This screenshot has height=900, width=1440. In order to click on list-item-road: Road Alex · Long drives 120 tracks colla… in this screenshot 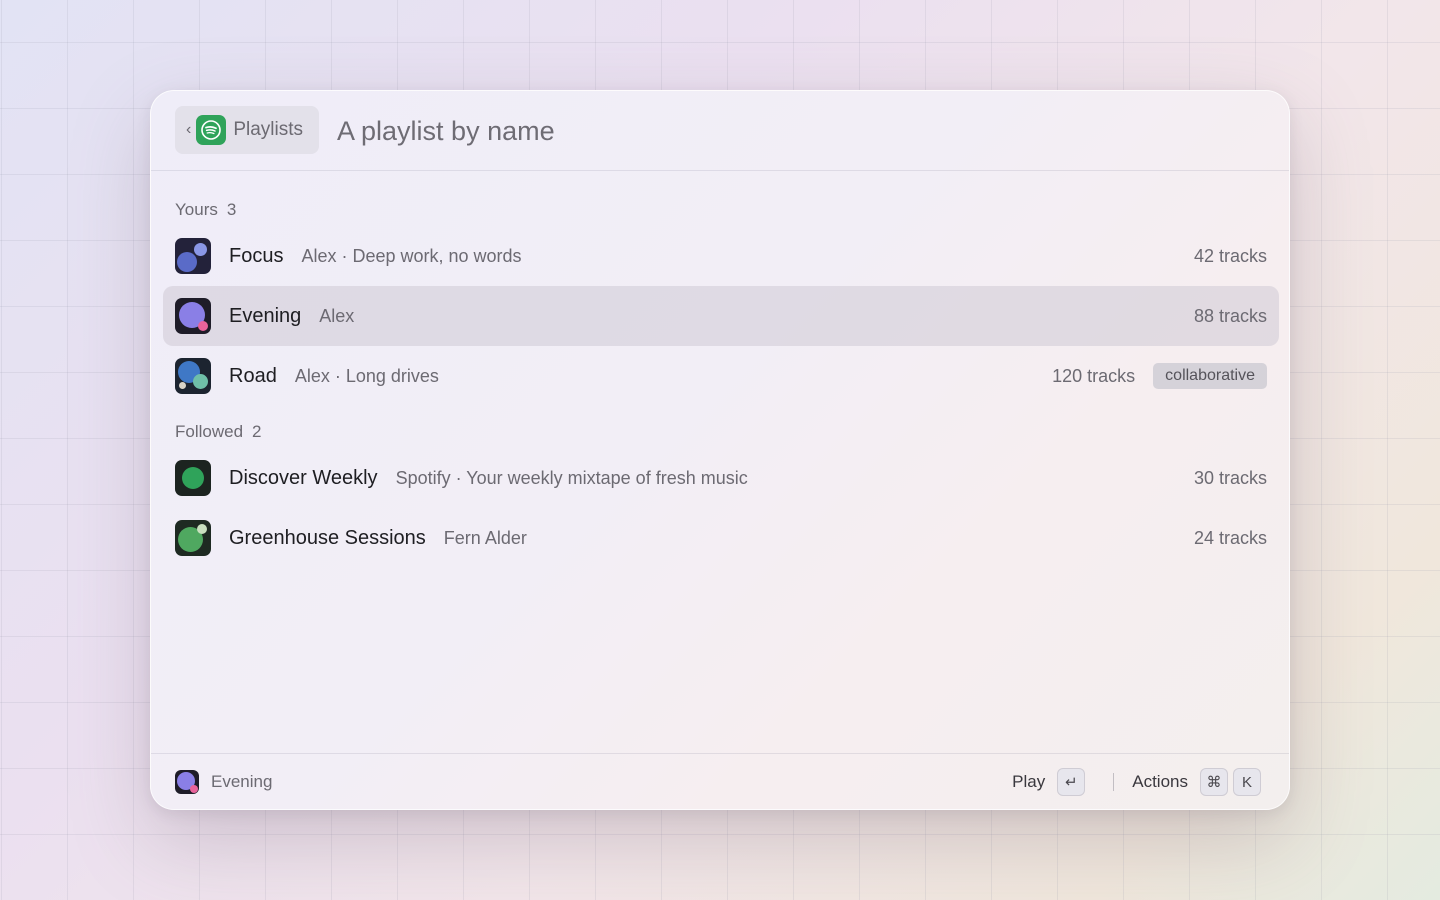, I will do `click(721, 376)`.